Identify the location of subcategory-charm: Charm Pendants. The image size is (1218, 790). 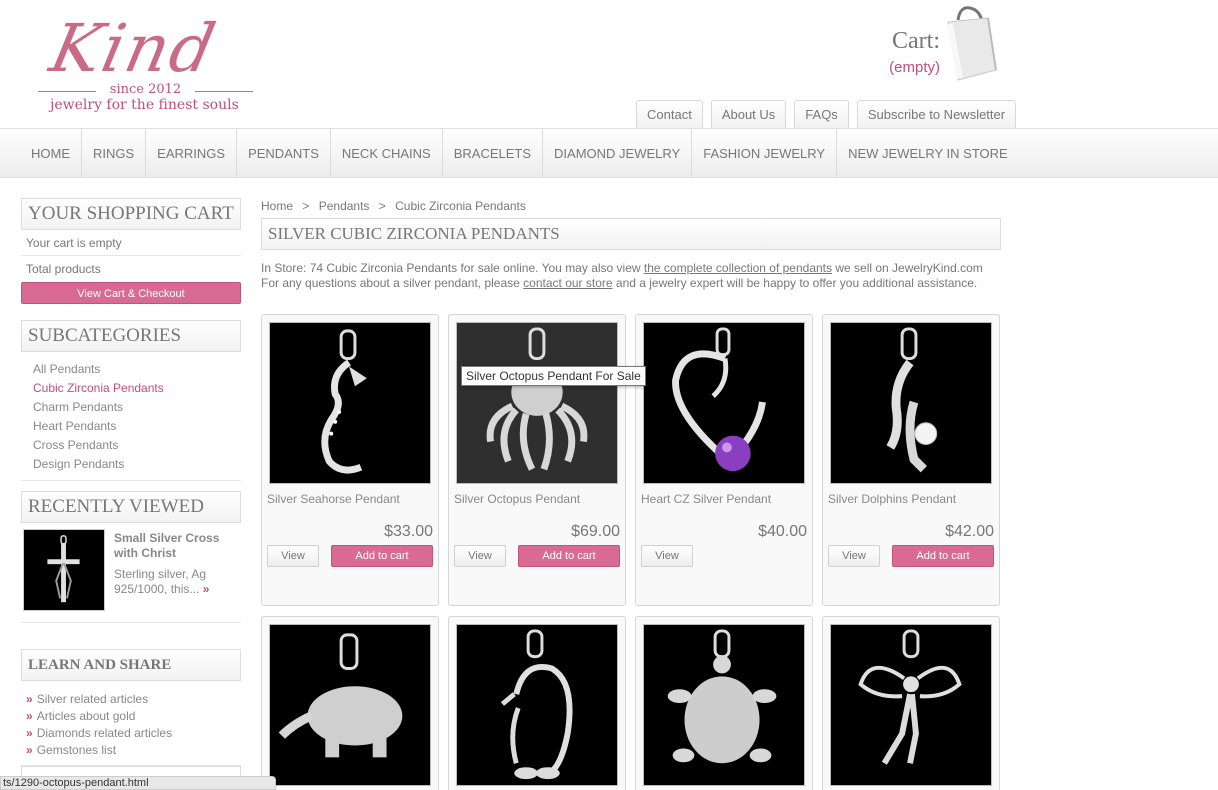
(137, 407).